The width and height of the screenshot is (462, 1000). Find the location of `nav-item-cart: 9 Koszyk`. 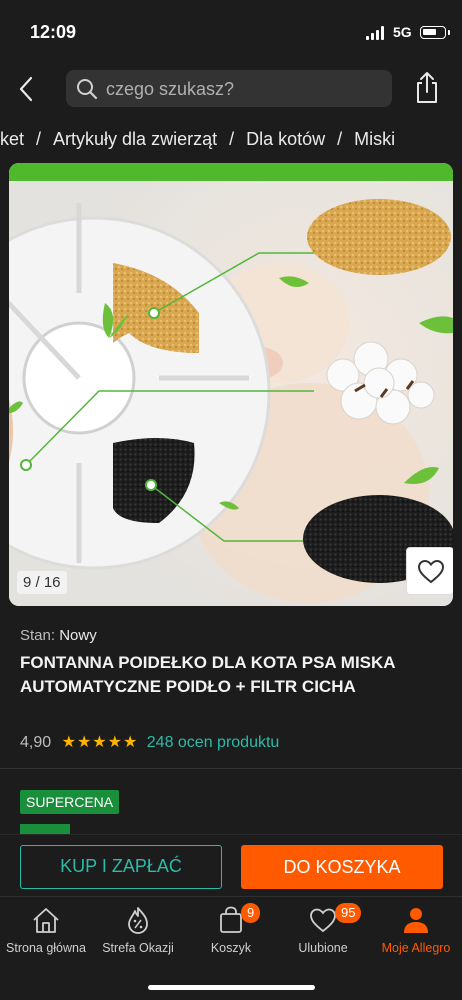

nav-item-cart: 9 Koszyk is located at coordinates (231, 934).